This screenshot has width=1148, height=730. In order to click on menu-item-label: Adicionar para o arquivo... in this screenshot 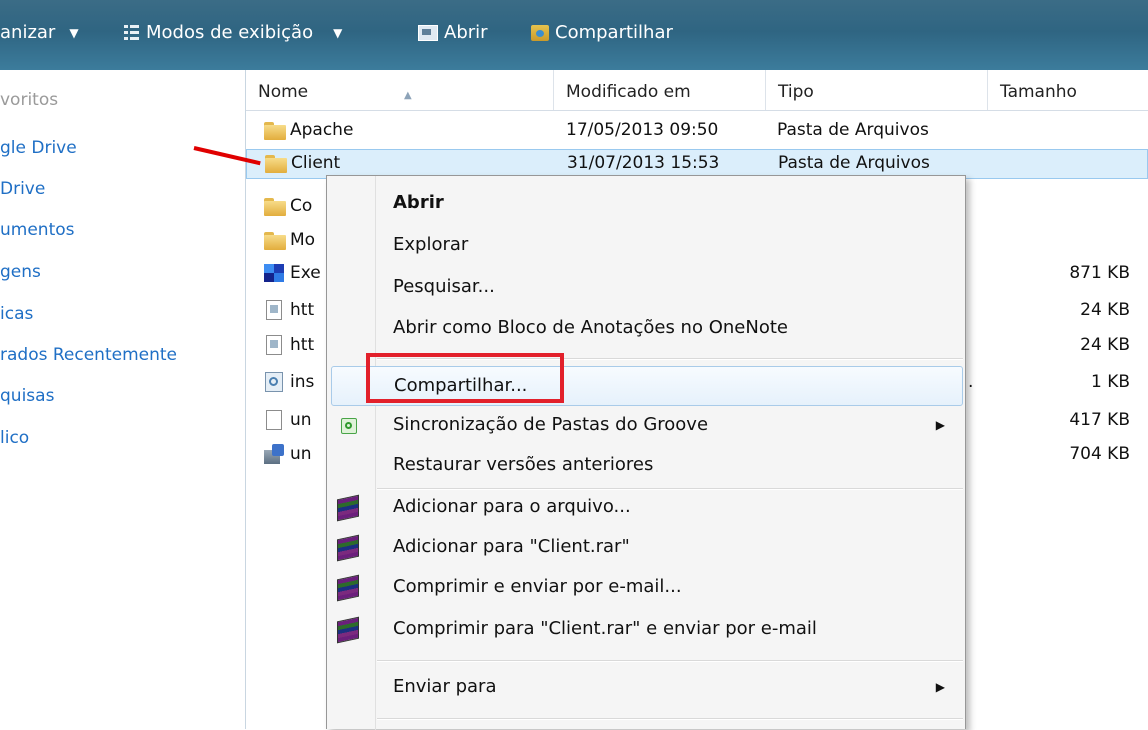, I will do `click(512, 506)`.